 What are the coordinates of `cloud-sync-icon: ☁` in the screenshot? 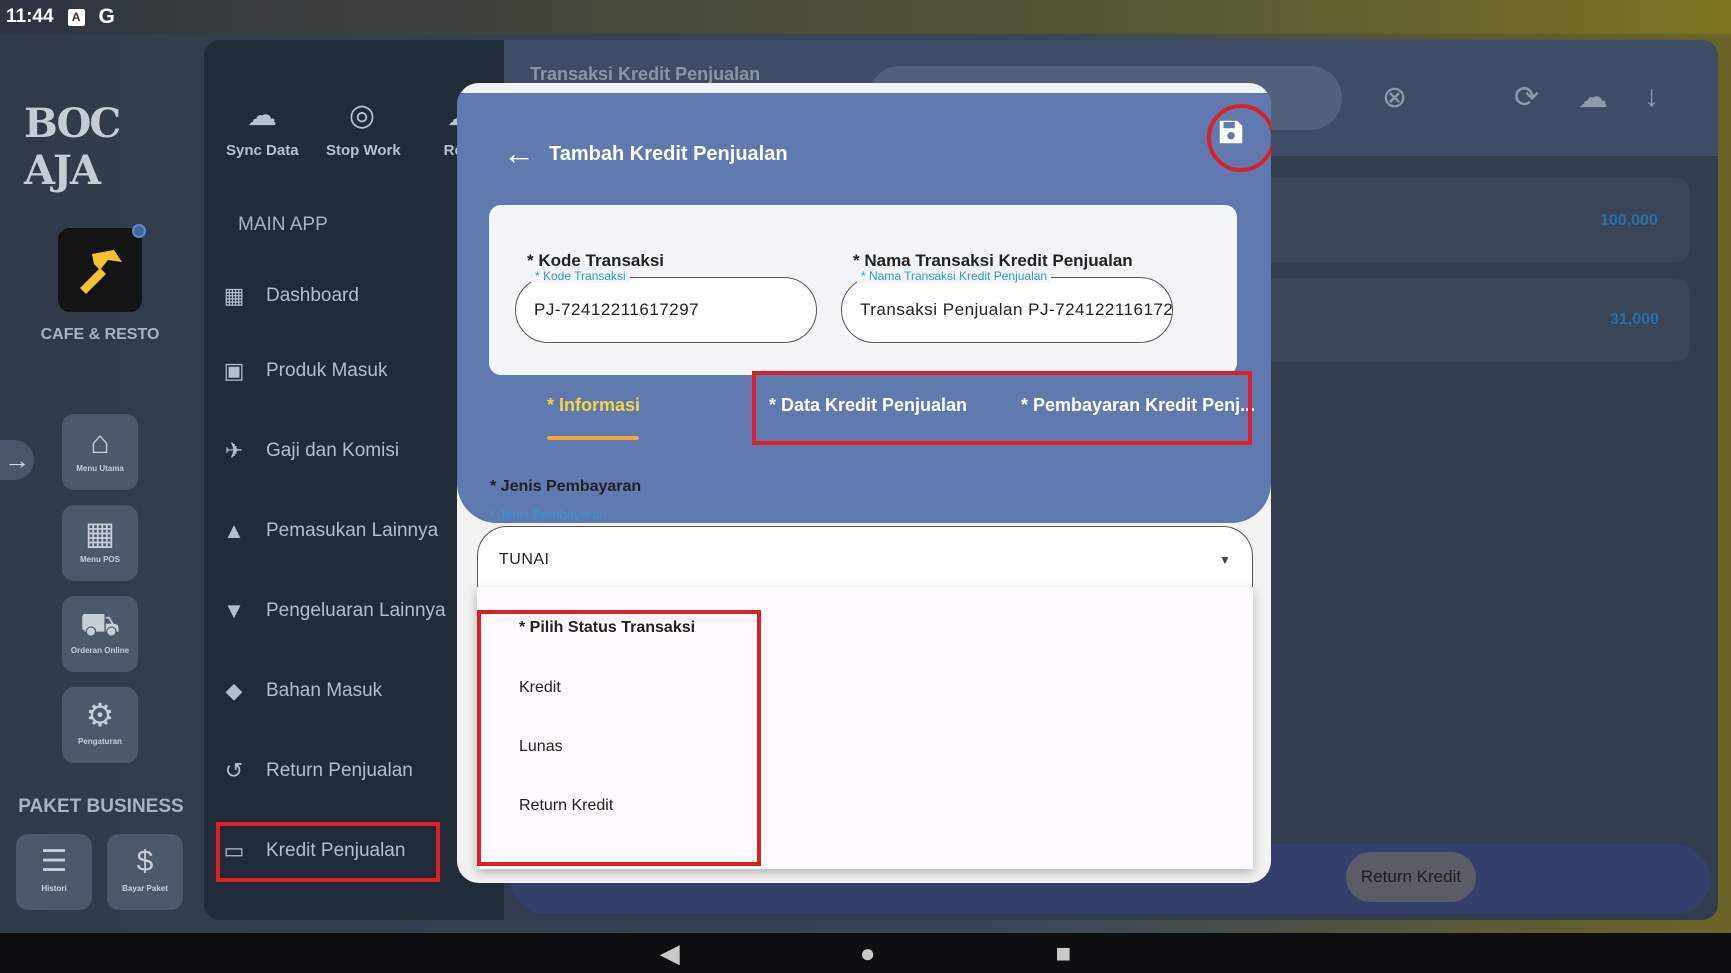 It's located at (262, 115).